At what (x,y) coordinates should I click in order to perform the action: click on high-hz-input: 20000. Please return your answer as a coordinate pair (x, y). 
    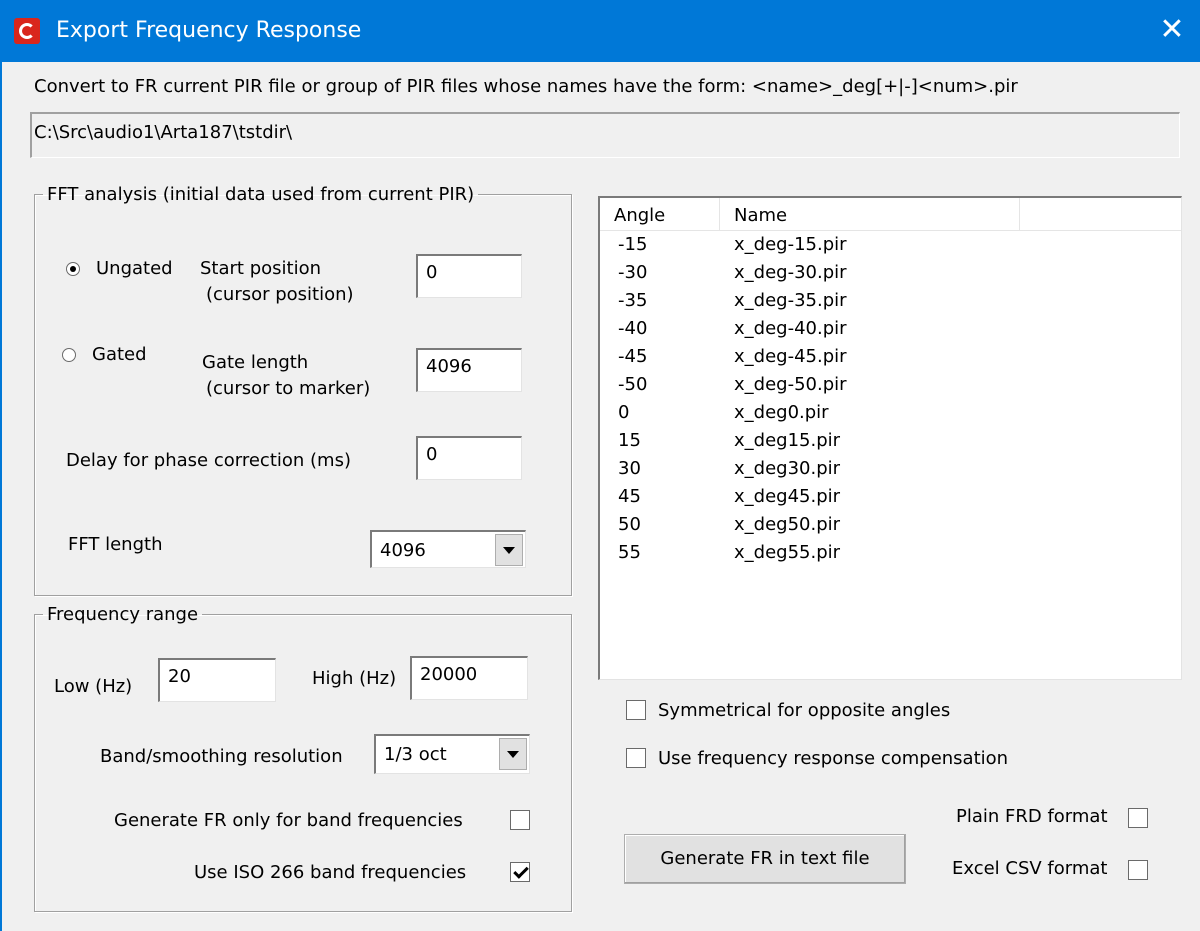
    Looking at the image, I should click on (469, 678).